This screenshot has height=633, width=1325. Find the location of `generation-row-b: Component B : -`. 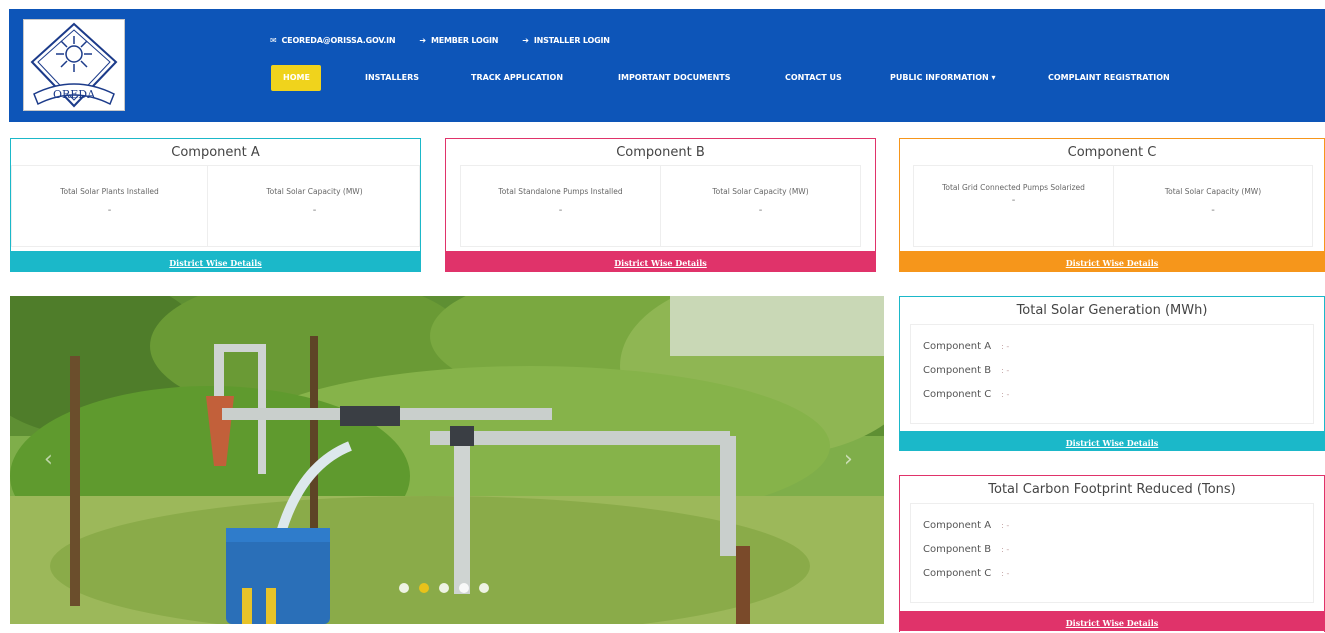

generation-row-b: Component B : - is located at coordinates (966, 370).